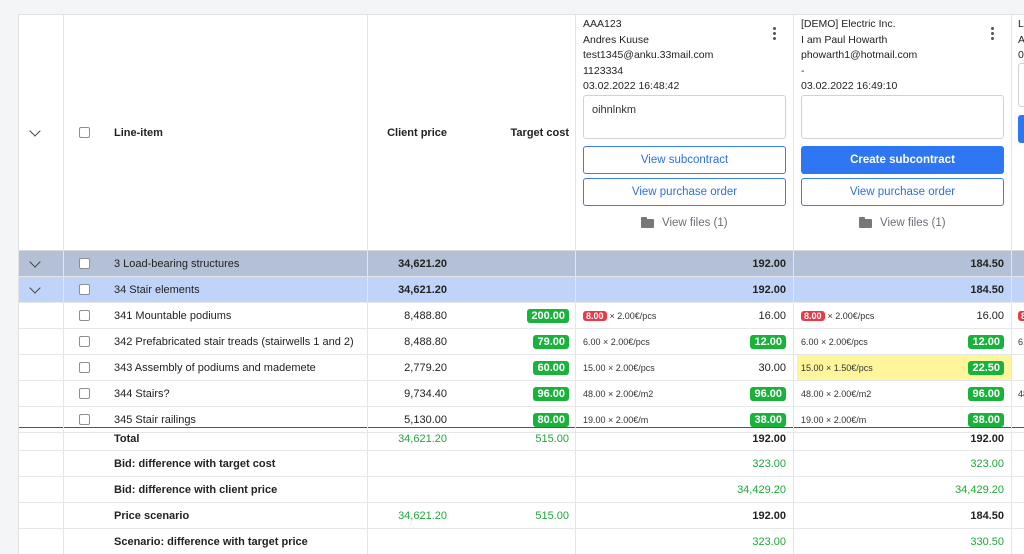  I want to click on client-price-value, so click(408, 489).